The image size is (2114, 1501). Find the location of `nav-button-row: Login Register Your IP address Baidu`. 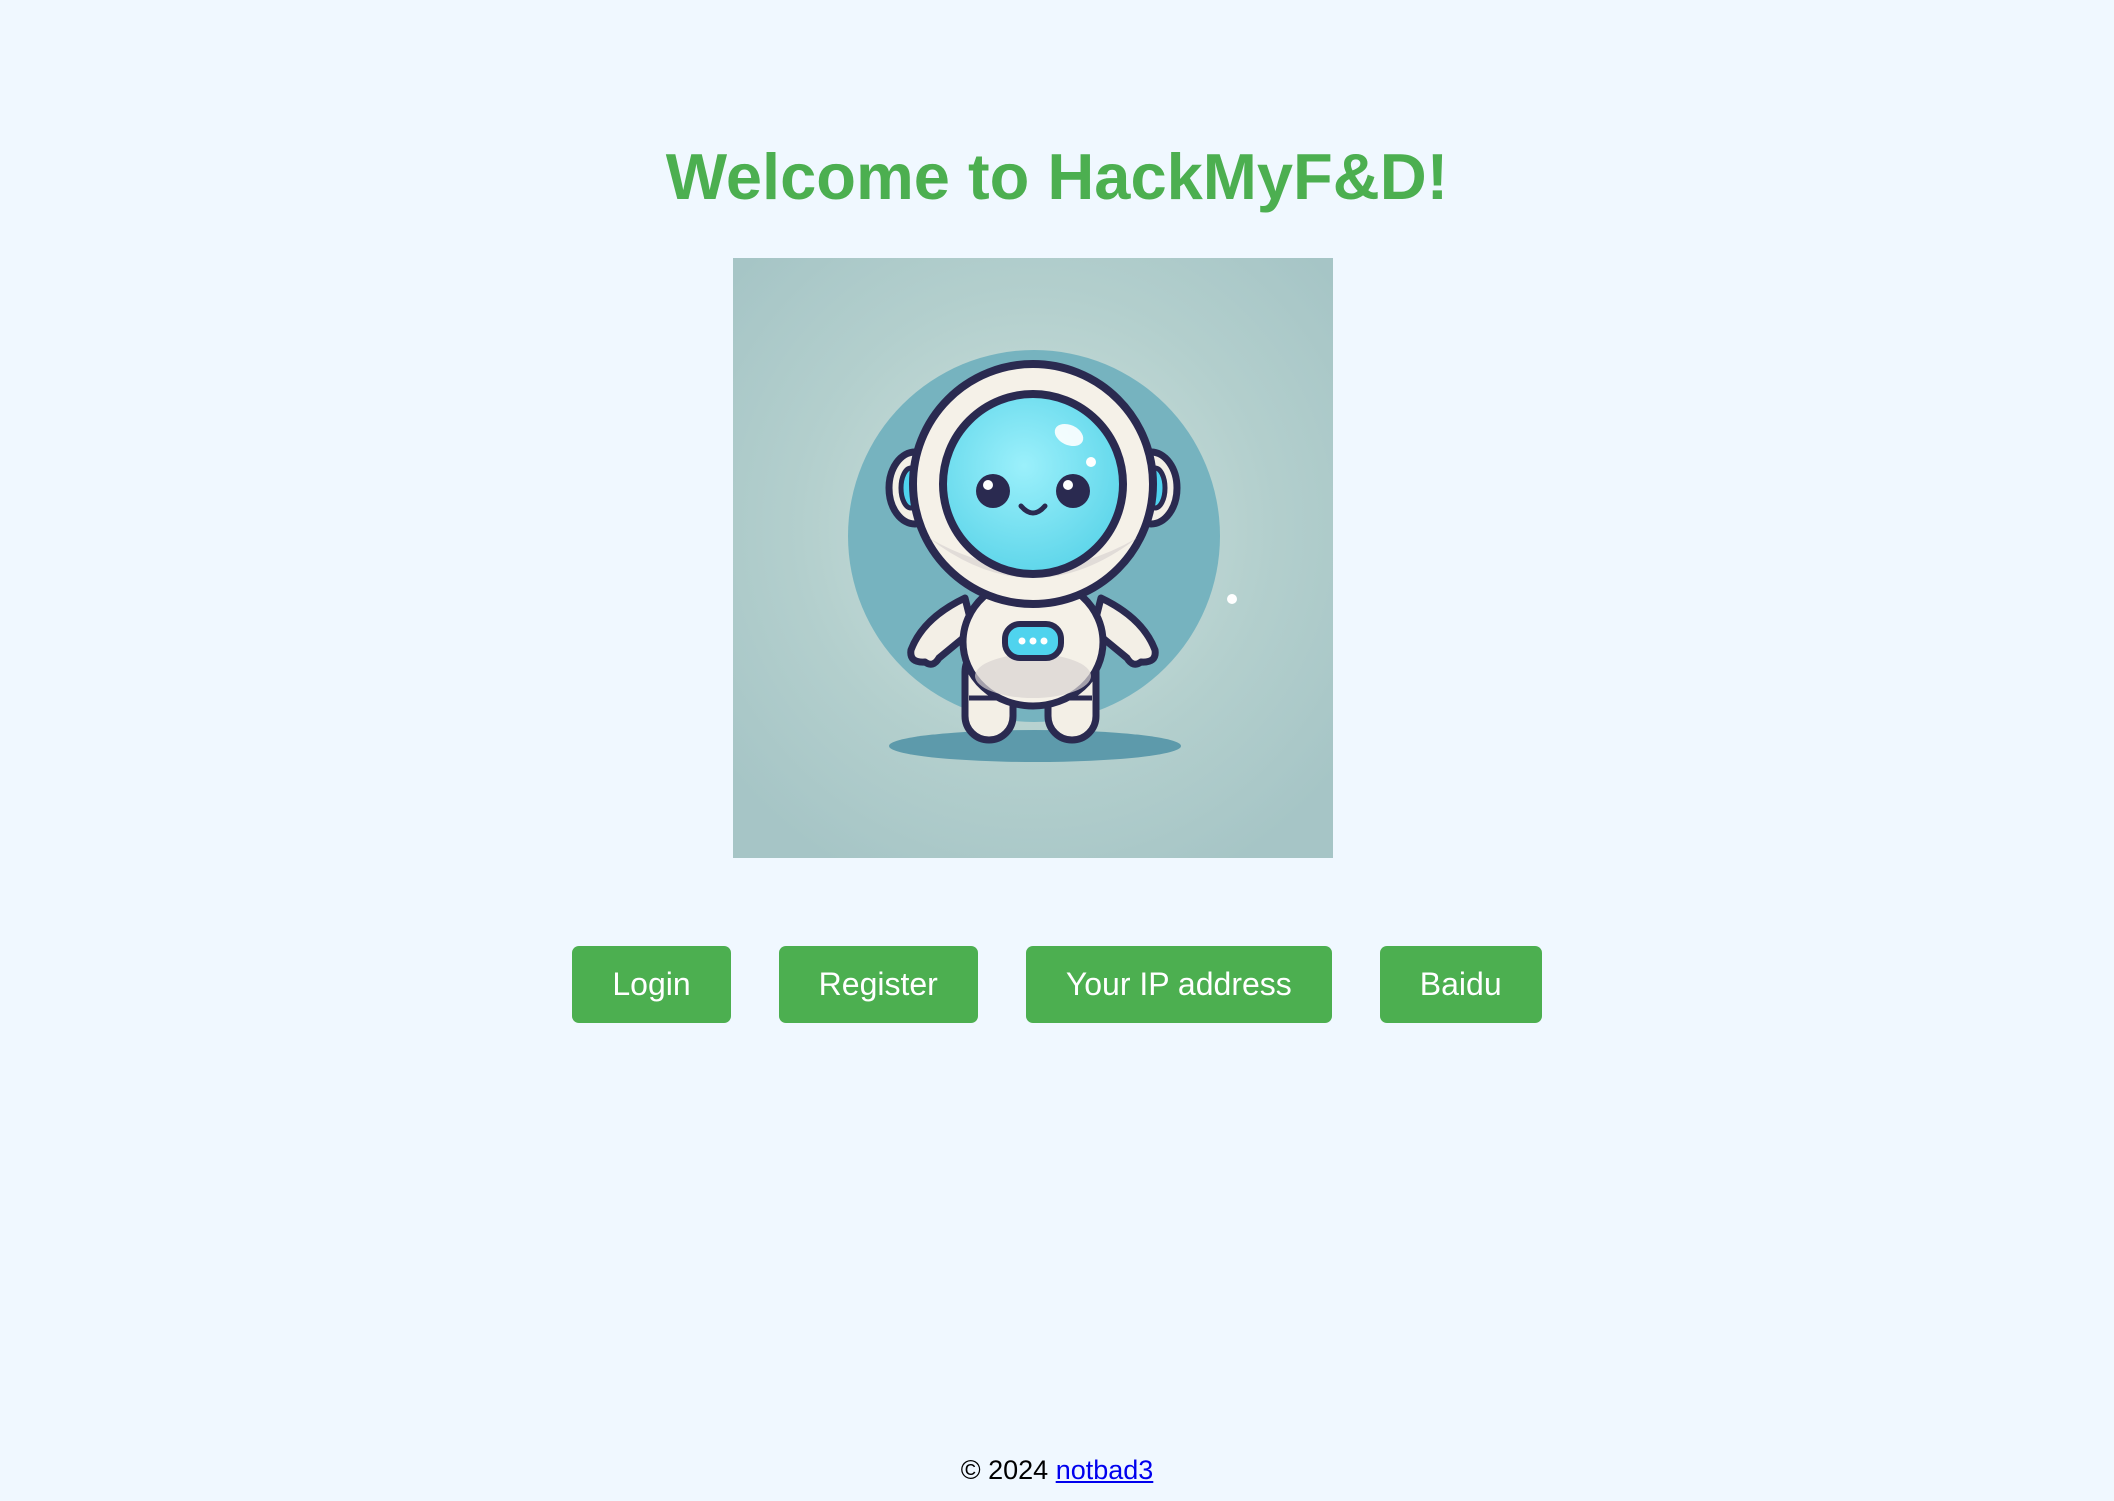

nav-button-row: Login Register Your IP address Baidu is located at coordinates (1057, 984).